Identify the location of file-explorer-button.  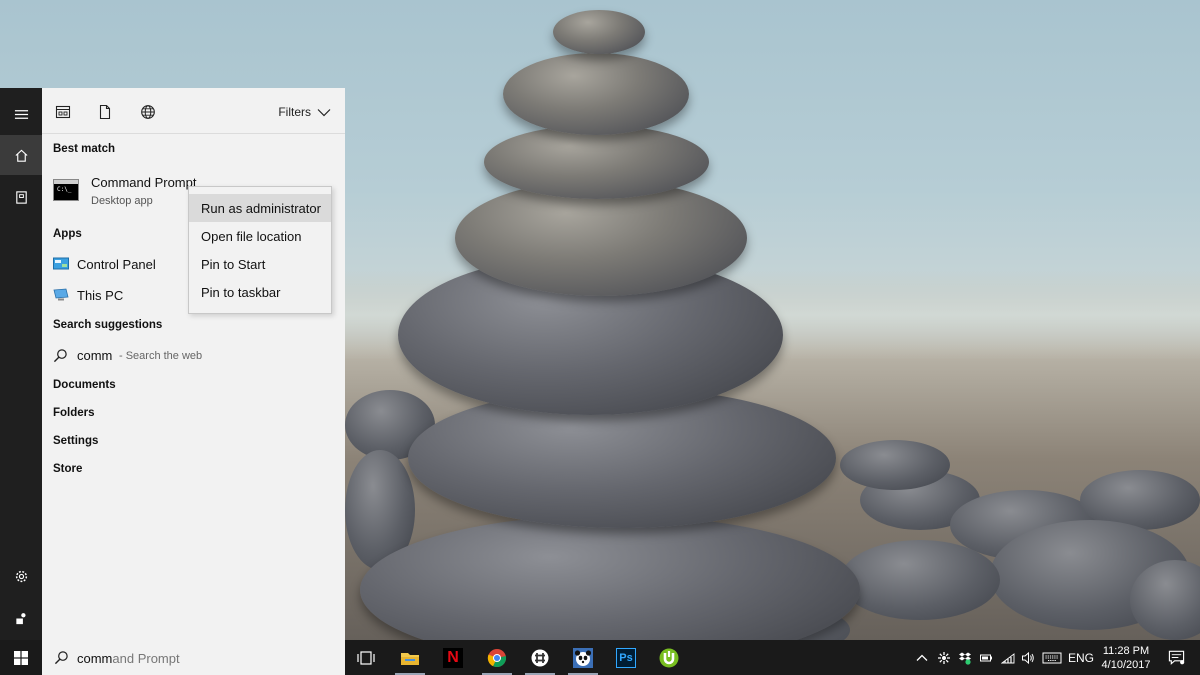
(410, 657).